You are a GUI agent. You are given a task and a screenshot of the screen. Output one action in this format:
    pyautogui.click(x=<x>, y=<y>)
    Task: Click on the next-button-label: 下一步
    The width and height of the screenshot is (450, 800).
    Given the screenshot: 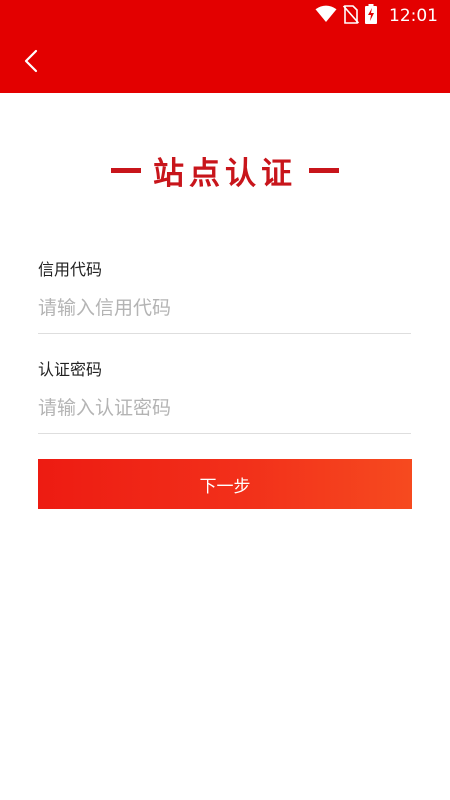 What is the action you would take?
    pyautogui.click(x=225, y=486)
    